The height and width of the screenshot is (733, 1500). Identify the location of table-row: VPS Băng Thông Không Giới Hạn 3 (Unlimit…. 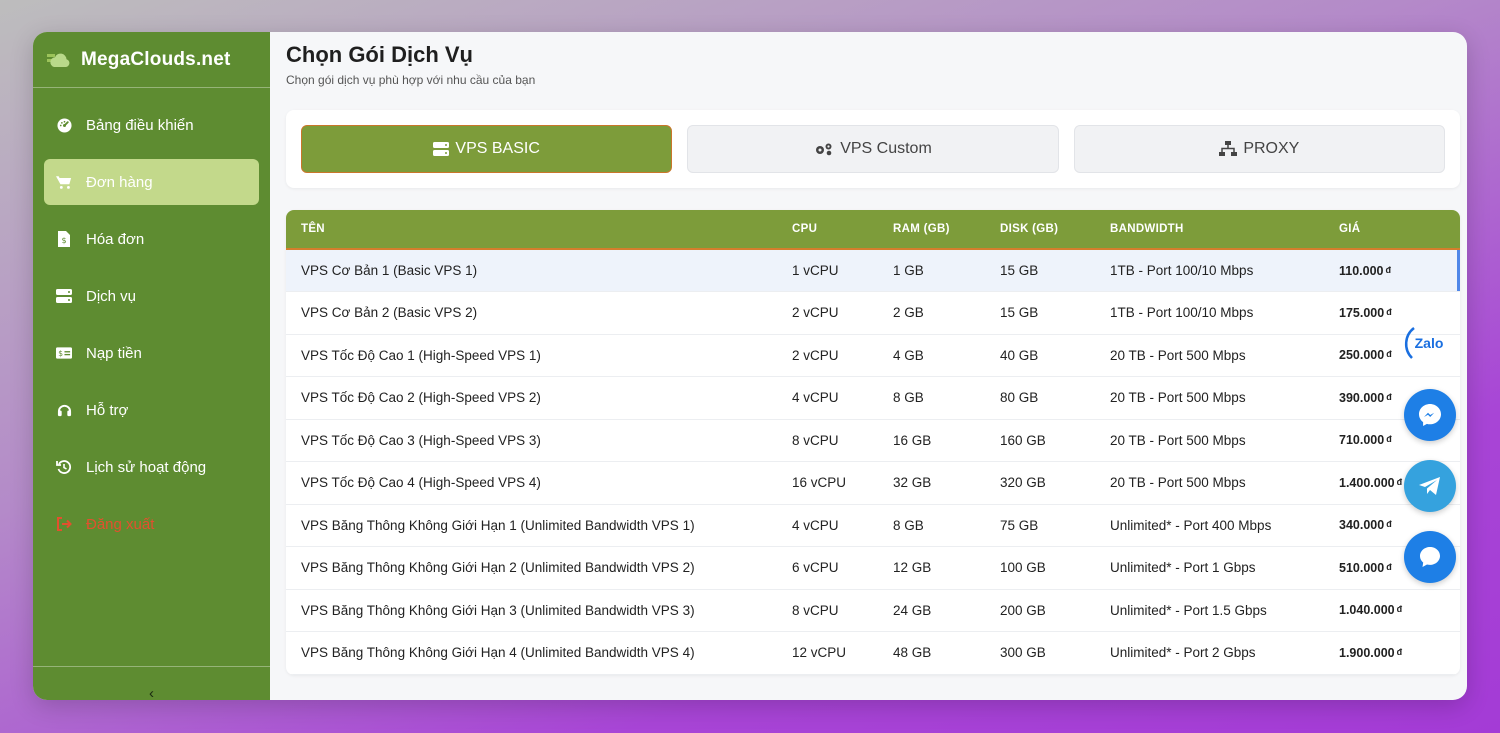
(873, 610).